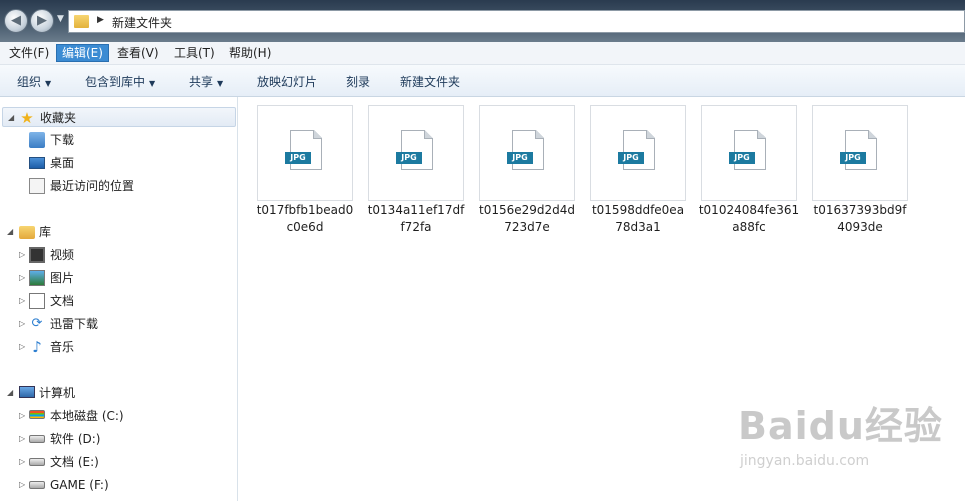 The image size is (965, 501). Describe the element at coordinates (749, 219) in the screenshot. I see `file-name: t01024084fe361 a88fc` at that location.